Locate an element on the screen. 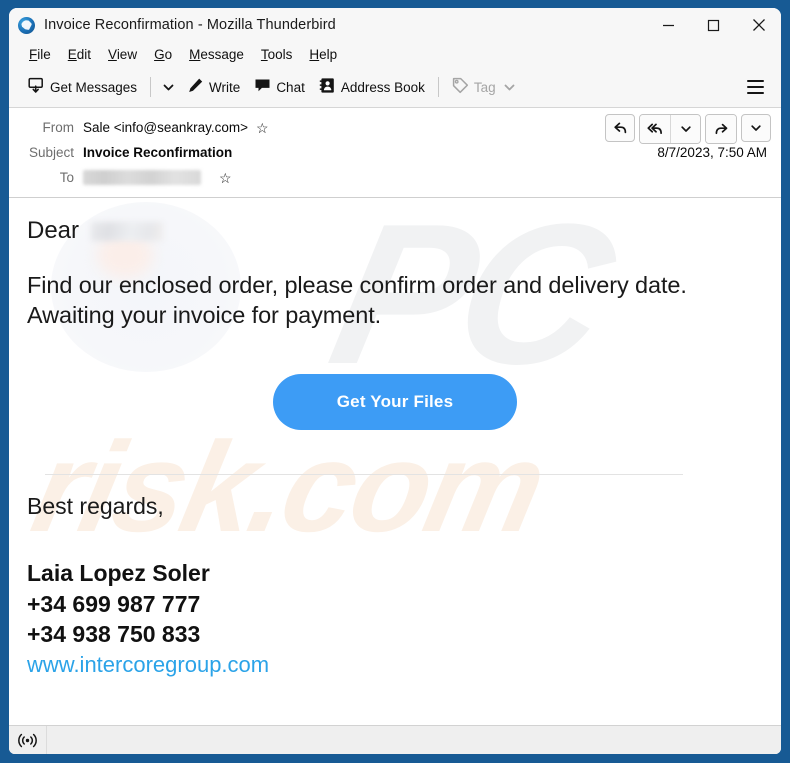 This screenshot has height=763, width=790. star-icon-to: ☆ is located at coordinates (225, 178).